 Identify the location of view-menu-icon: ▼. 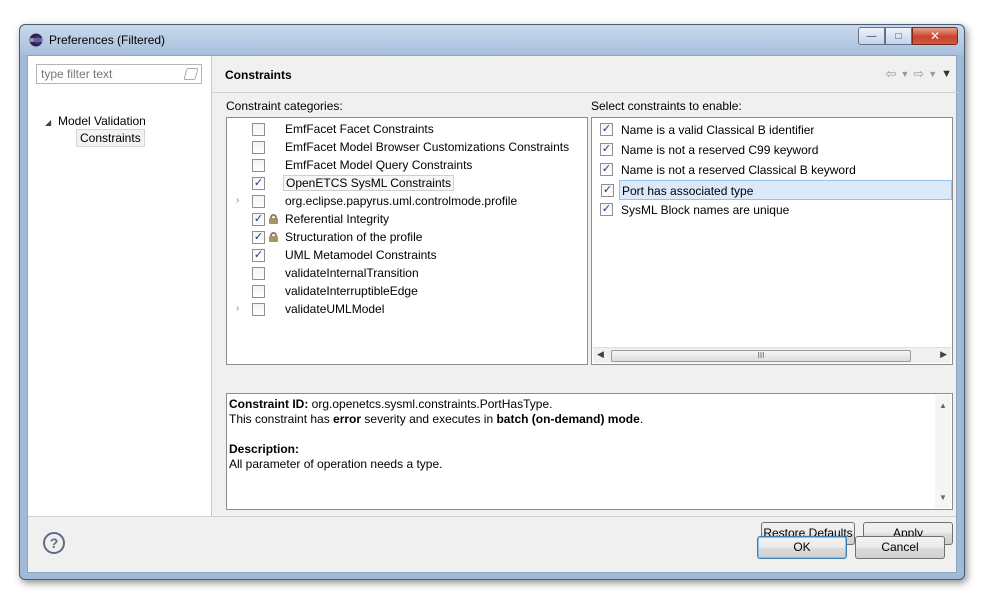
(946, 74).